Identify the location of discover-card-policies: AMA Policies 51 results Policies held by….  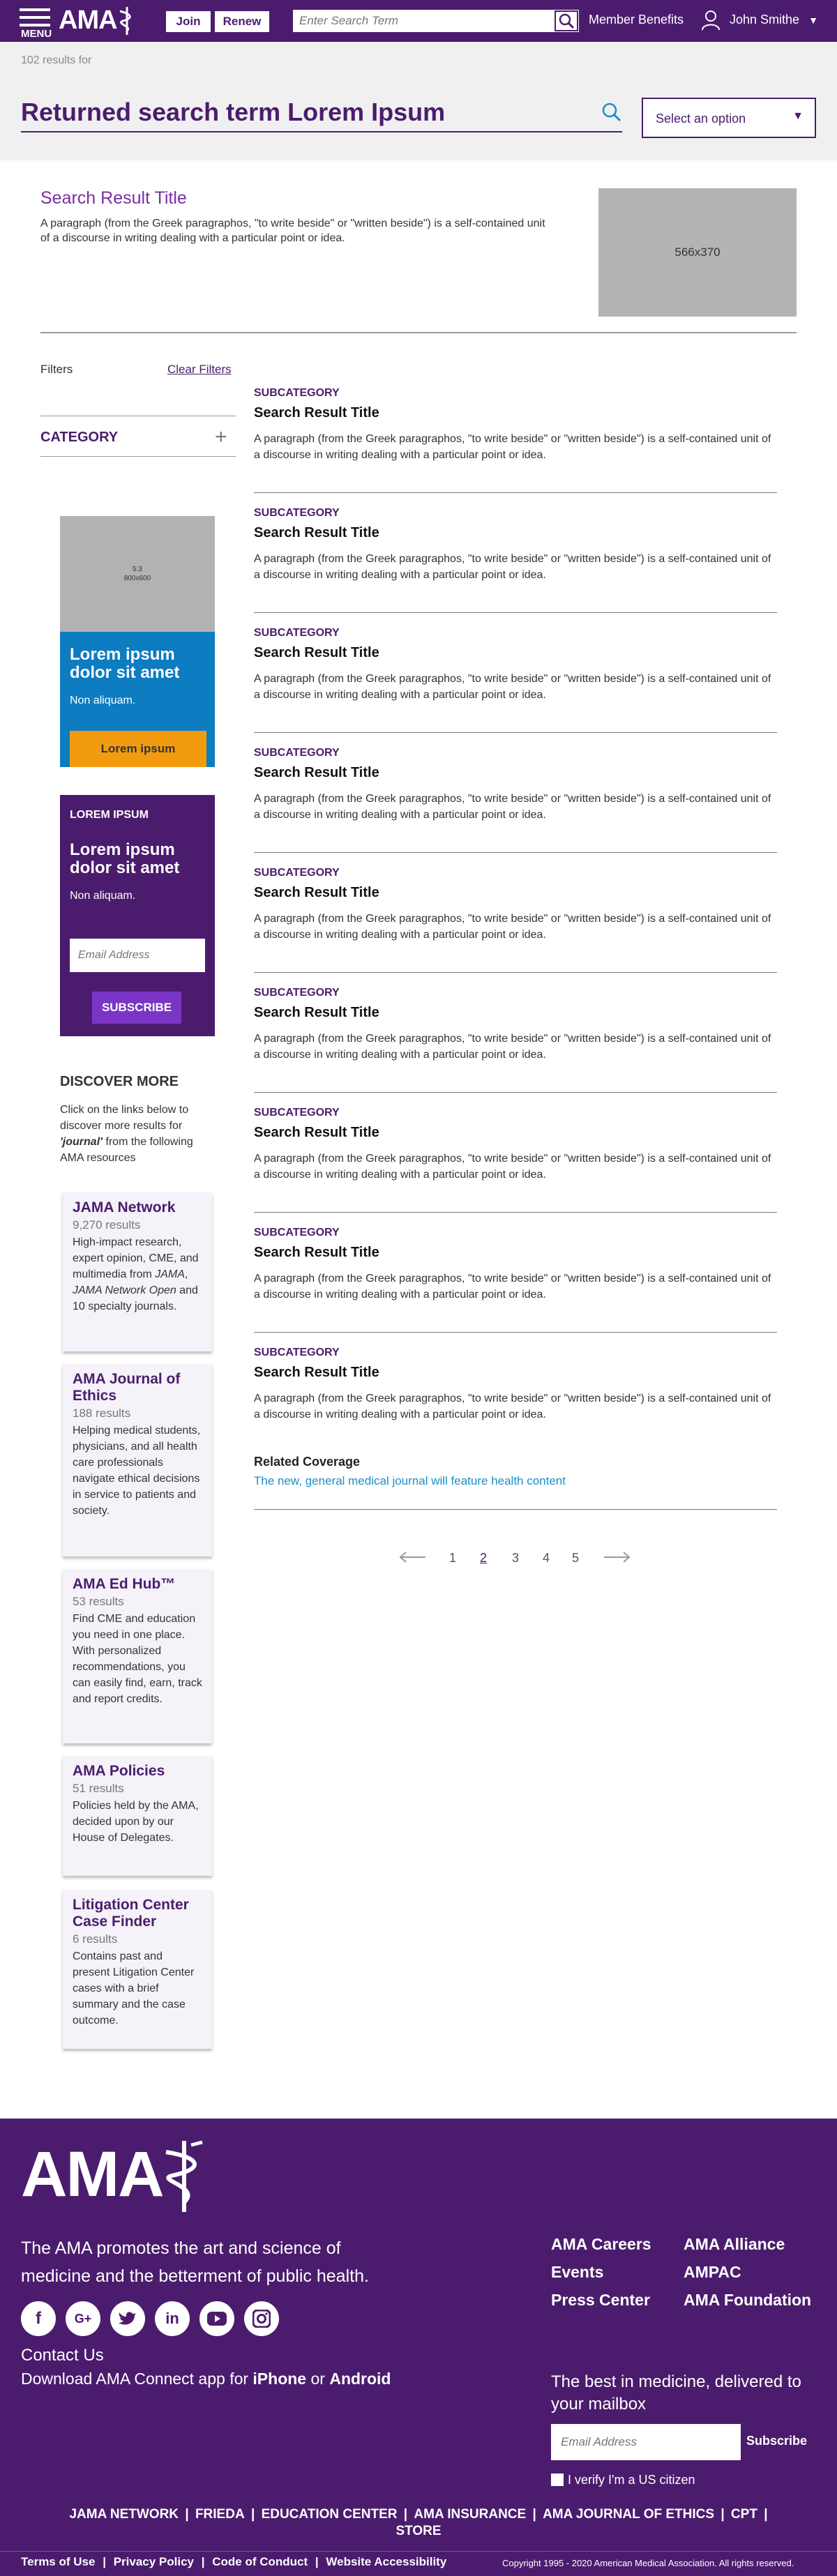
(137, 1816).